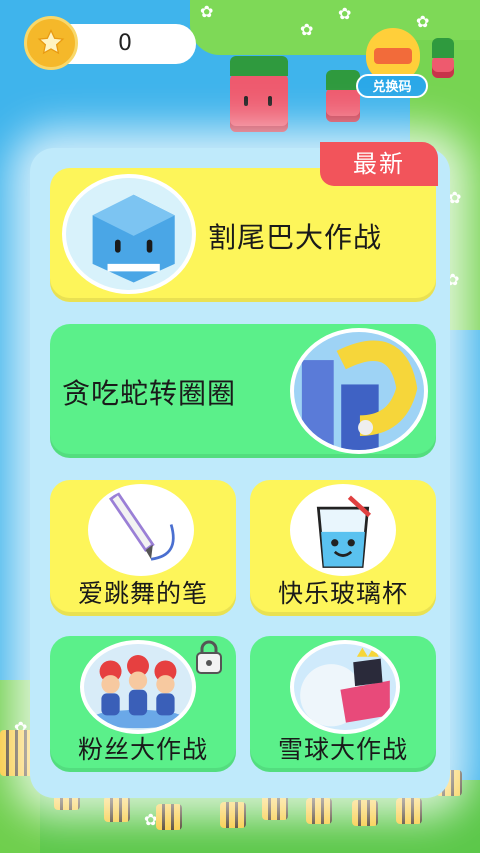 This screenshot has width=480, height=853. I want to click on game-title: 粉丝大作战, so click(142, 749).